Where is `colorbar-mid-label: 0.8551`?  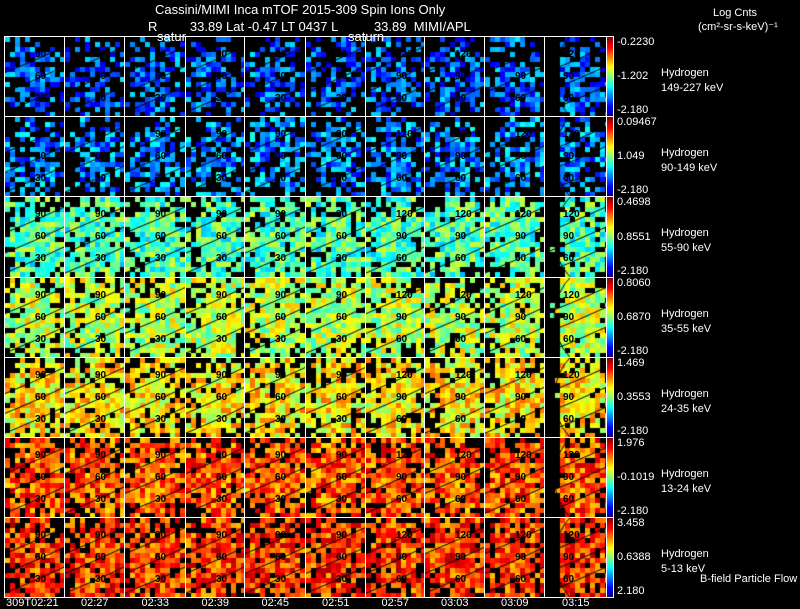
colorbar-mid-label: 0.8551 is located at coordinates (634, 236).